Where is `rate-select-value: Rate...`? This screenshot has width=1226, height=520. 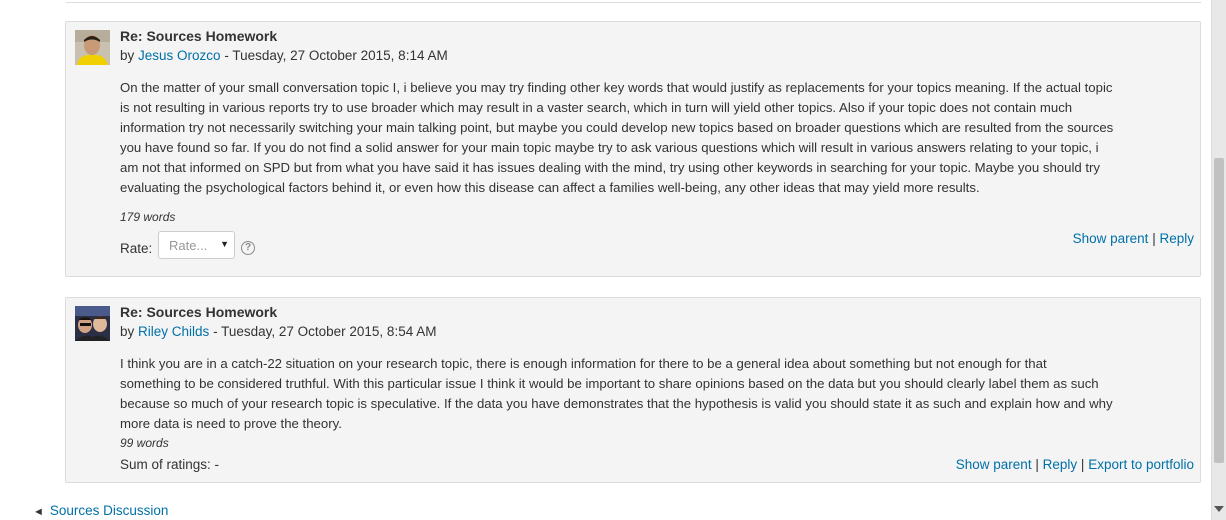 rate-select-value: Rate... is located at coordinates (188, 245).